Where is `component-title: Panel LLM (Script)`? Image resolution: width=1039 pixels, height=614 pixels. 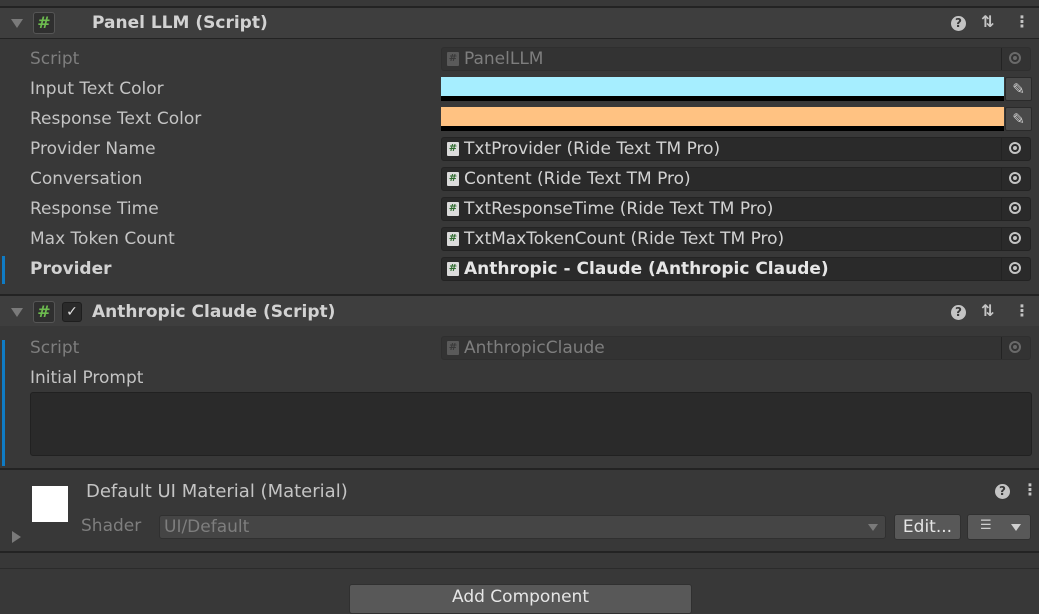 component-title: Panel LLM (Script) is located at coordinates (180, 23).